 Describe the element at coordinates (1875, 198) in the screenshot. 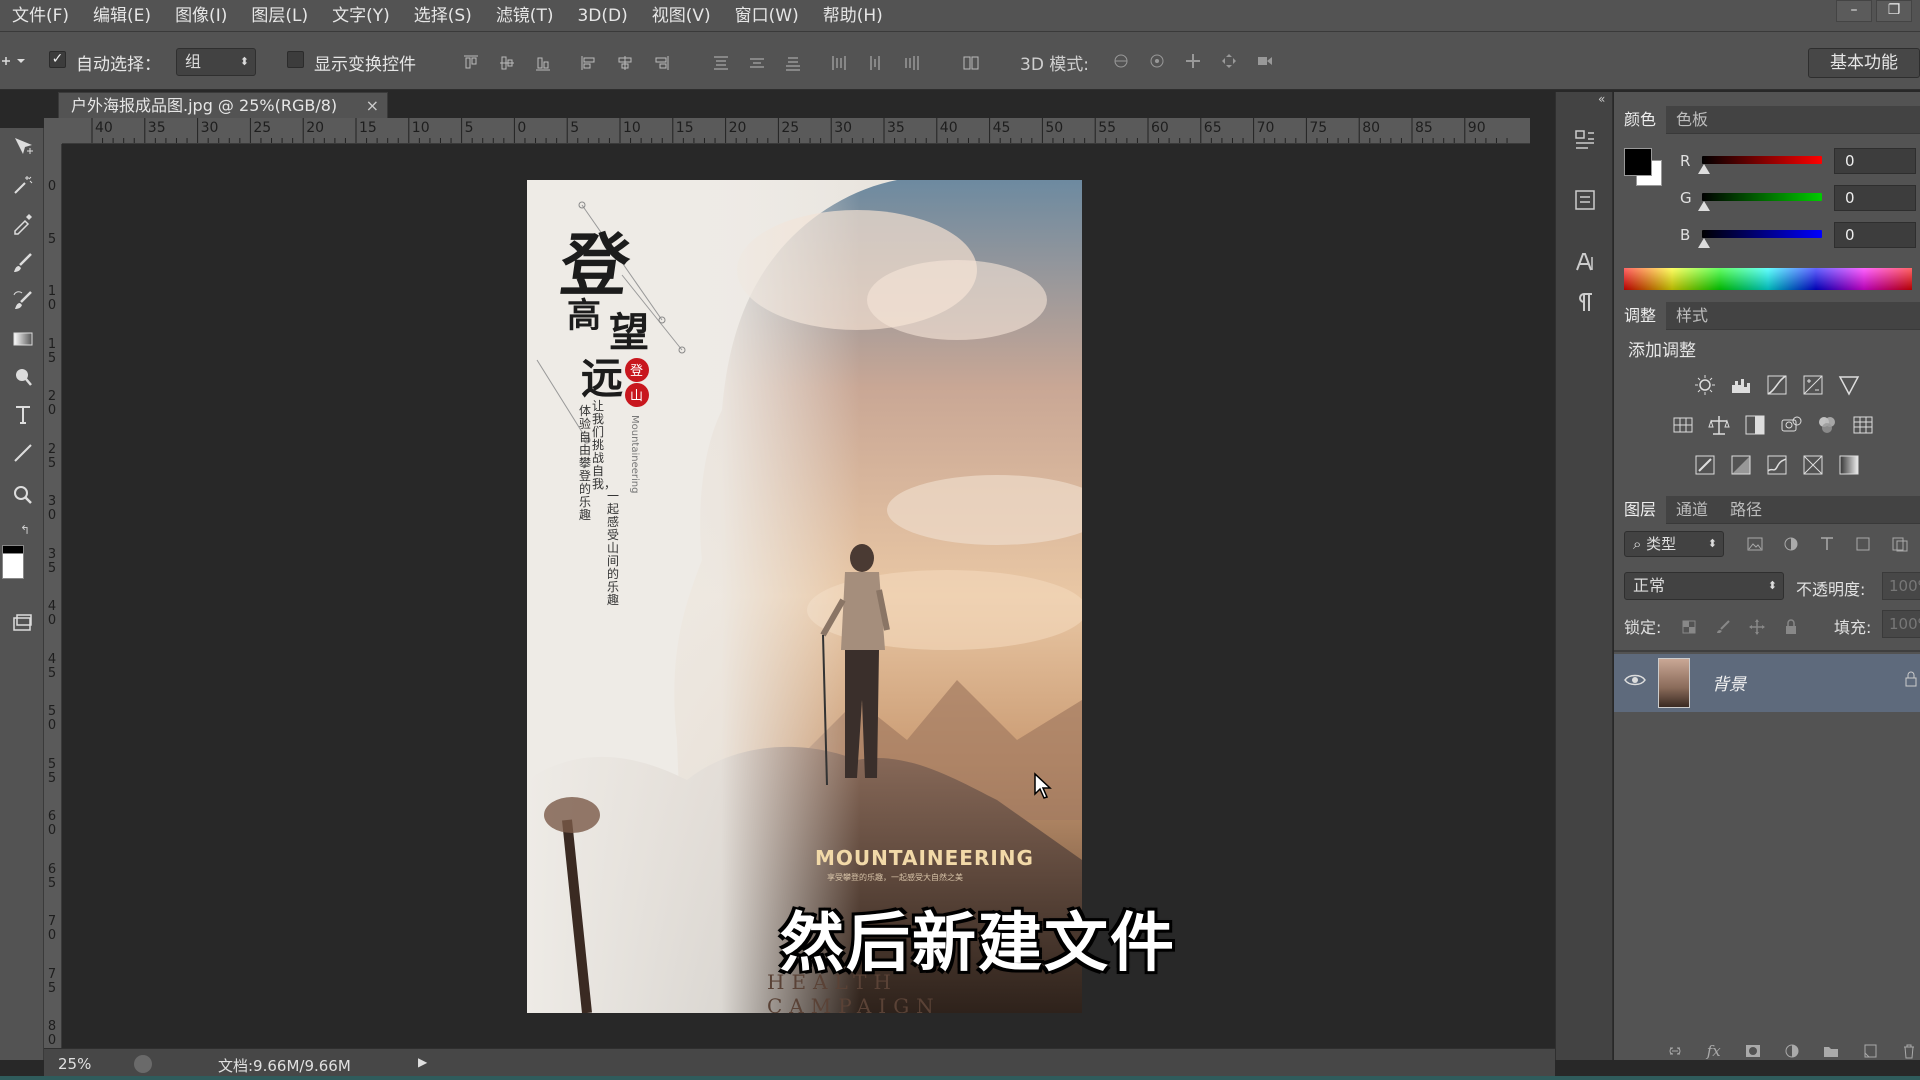

I see `g-value-field: 0` at that location.